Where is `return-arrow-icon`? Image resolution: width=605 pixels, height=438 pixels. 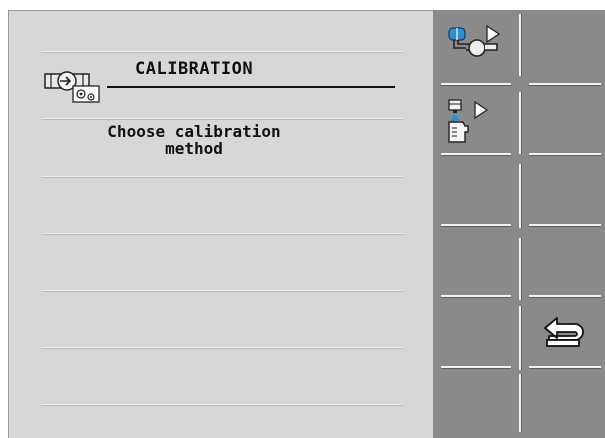
return-arrow-icon is located at coordinates (564, 332).